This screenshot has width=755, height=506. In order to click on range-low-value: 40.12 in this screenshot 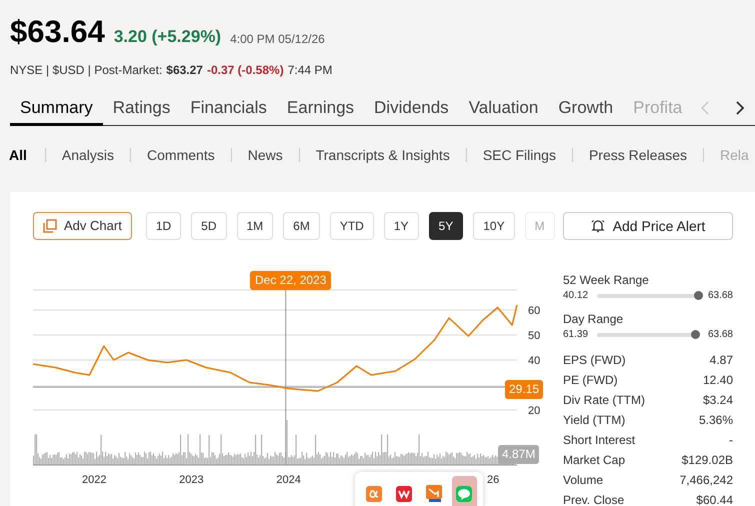, I will do `click(576, 296)`.